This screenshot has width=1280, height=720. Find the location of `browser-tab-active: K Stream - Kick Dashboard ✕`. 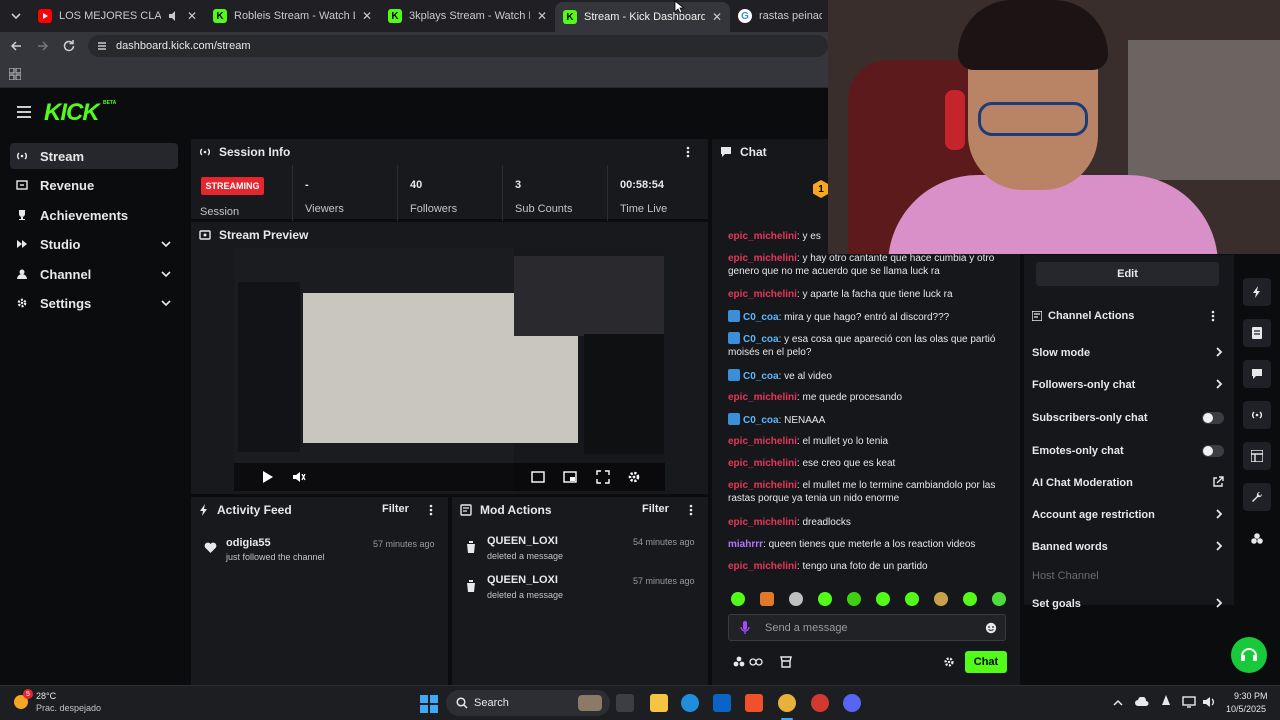

browser-tab-active: K Stream - Kick Dashboard ✕ is located at coordinates (642, 17).